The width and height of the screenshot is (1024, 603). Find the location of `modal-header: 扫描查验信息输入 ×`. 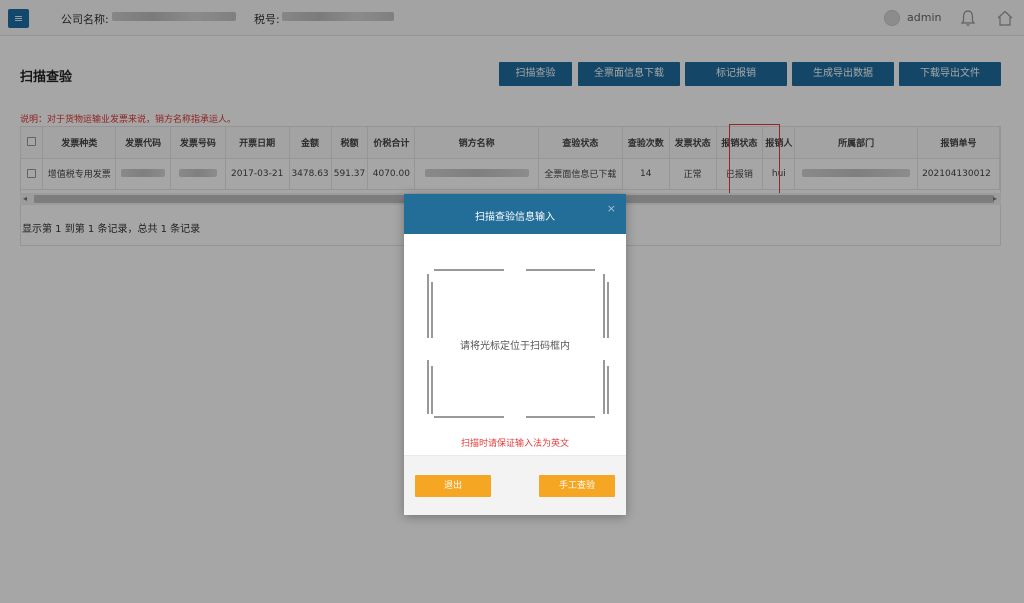

modal-header: 扫描查验信息输入 × is located at coordinates (515, 214).